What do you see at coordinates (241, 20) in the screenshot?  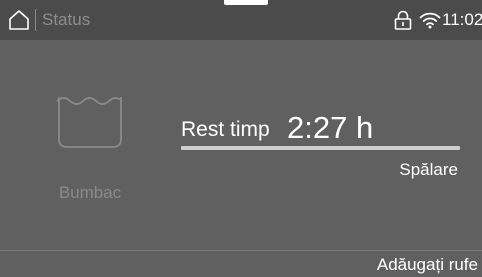 I see `status-bar: Status 11:02` at bounding box center [241, 20].